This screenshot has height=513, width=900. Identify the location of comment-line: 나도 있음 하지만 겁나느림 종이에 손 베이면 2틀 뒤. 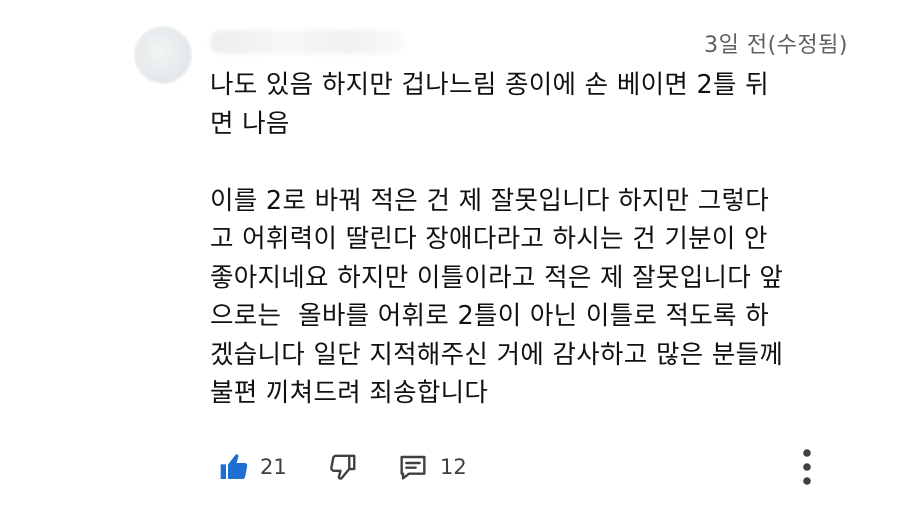
(489, 85).